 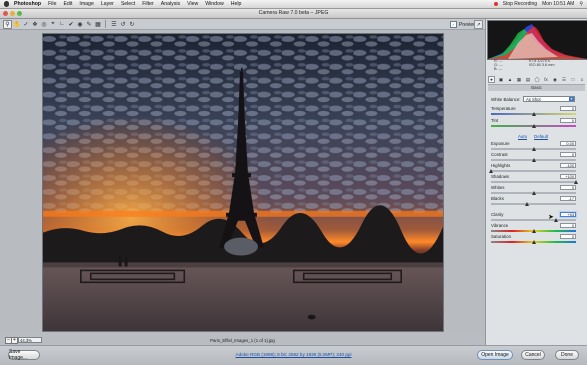 I want to click on camera-raw-toolbar: ⚲ ✋ ✓ ❖ ◎ ⌖ ∟ ✔ ◉ ✎ ▦ ☰ ↺ ↻, so click(x=242, y=24).